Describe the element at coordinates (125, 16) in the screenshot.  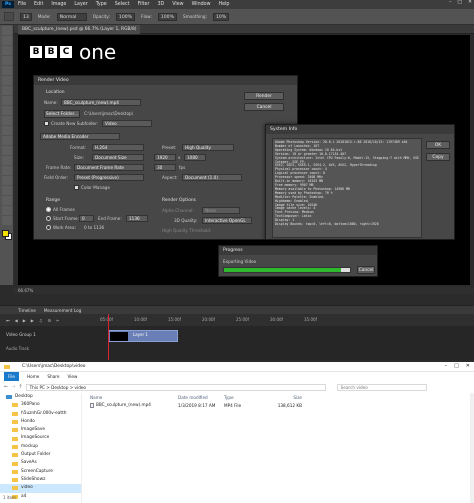
I see `opacity-field: 100%` at that location.